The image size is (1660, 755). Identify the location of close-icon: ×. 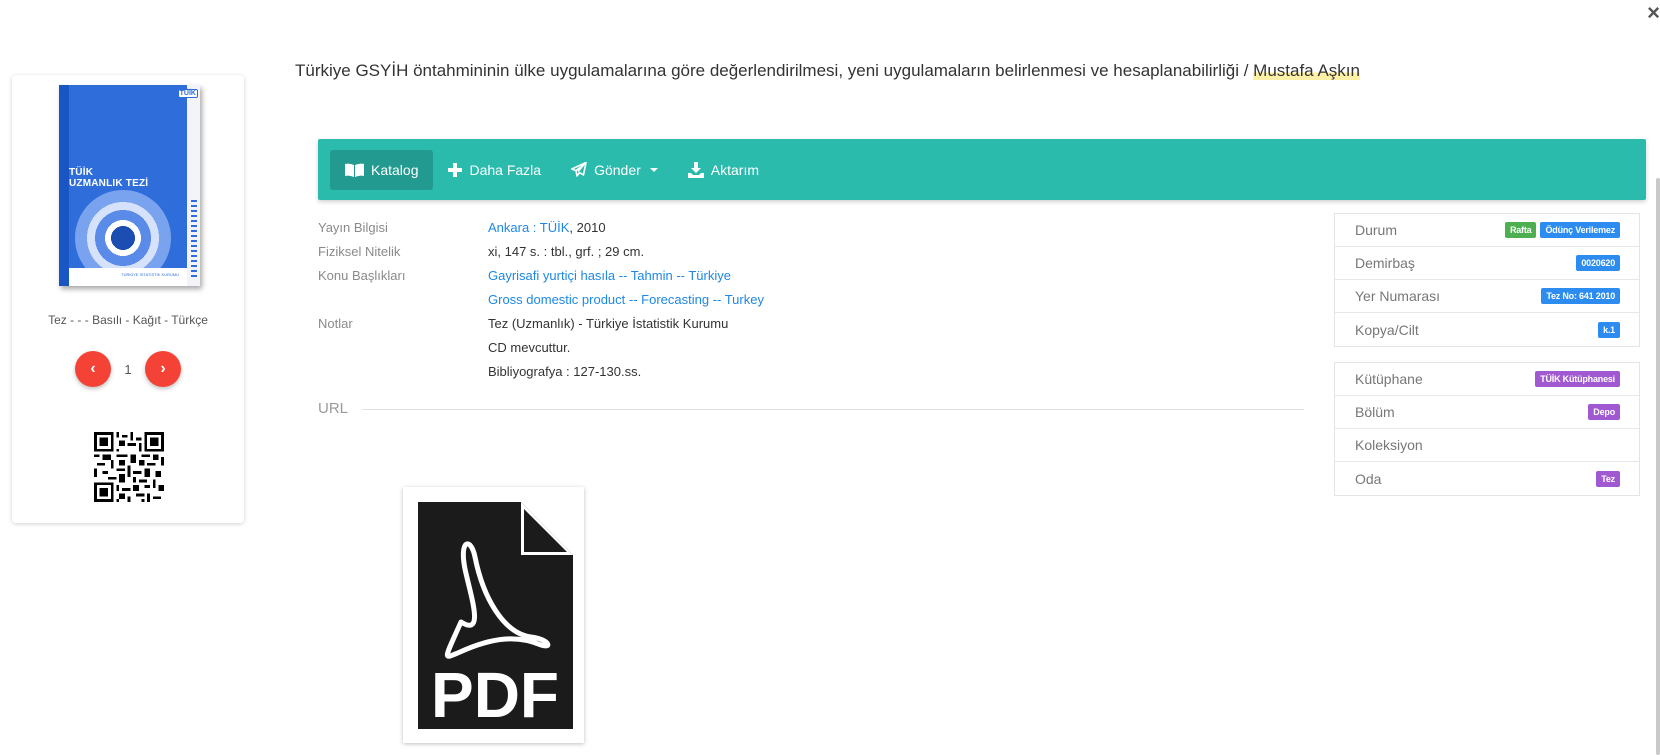
(1653, 13).